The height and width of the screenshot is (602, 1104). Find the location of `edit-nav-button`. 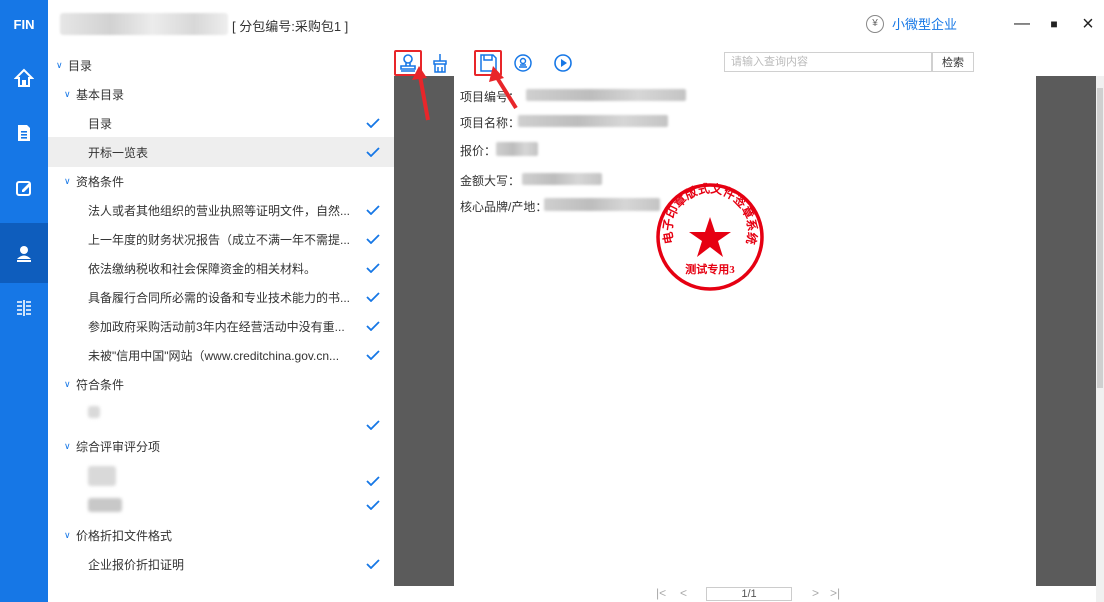

edit-nav-button is located at coordinates (24, 188).